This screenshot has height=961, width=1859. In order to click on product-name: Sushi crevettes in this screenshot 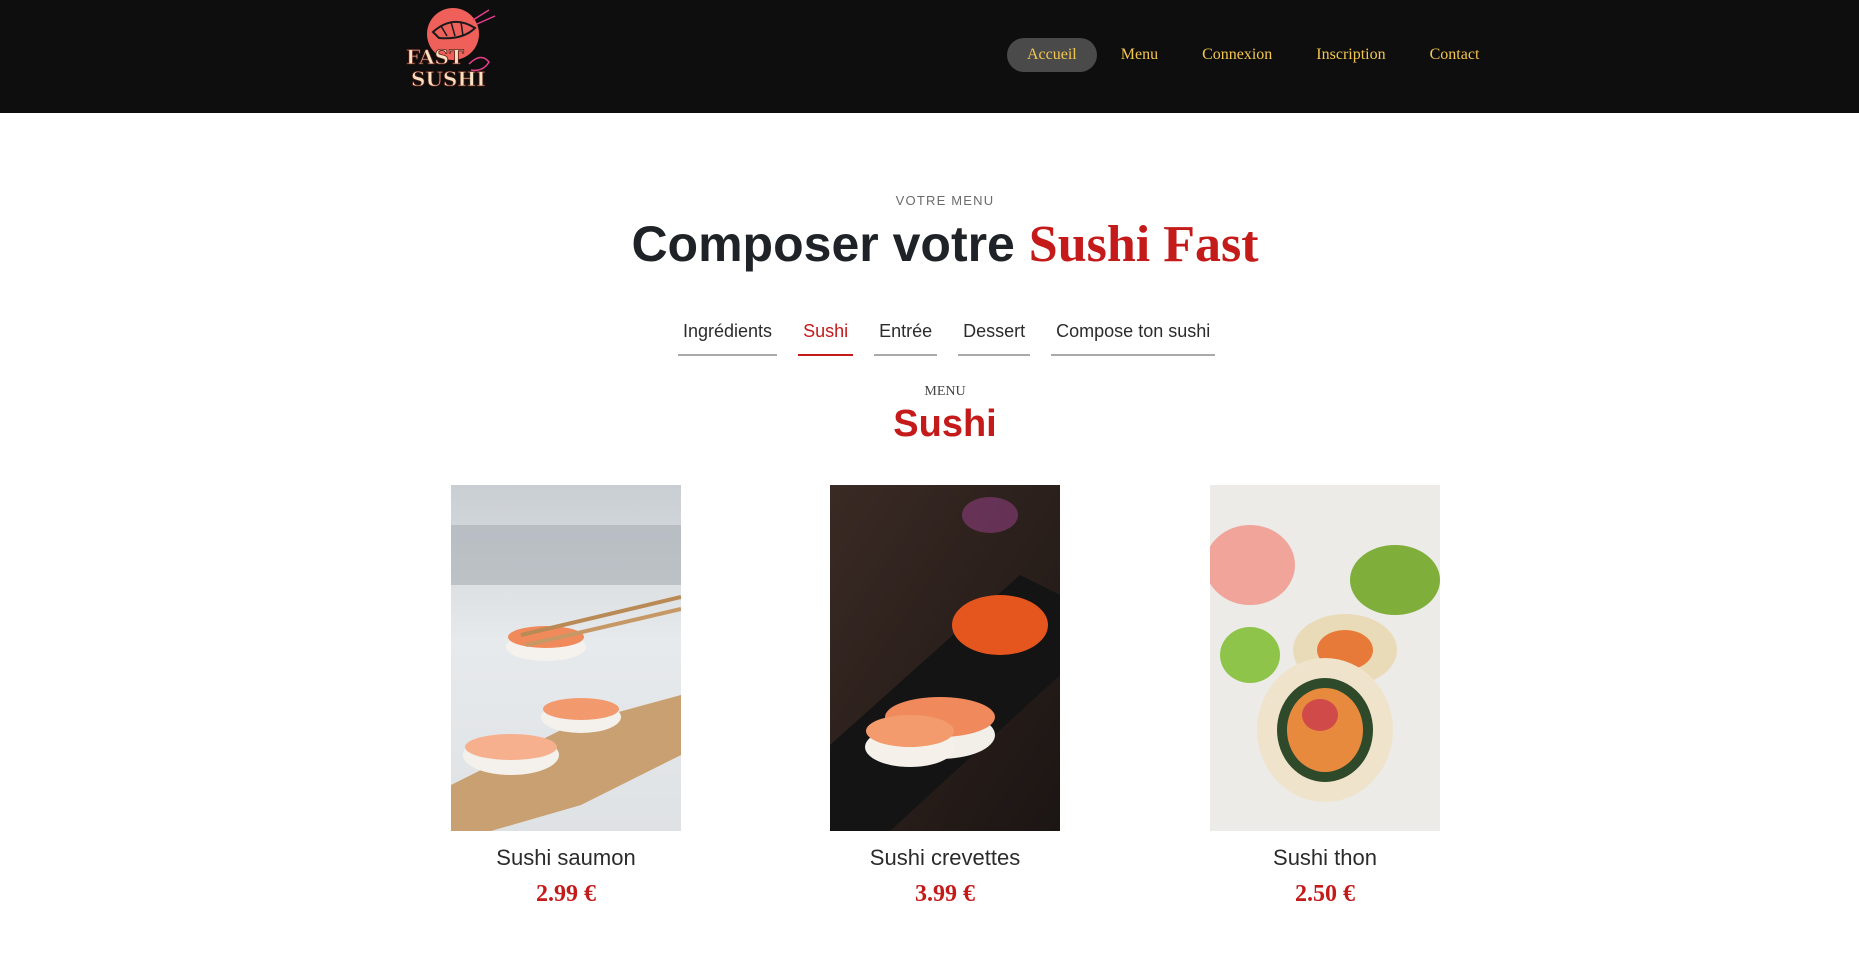, I will do `click(945, 857)`.